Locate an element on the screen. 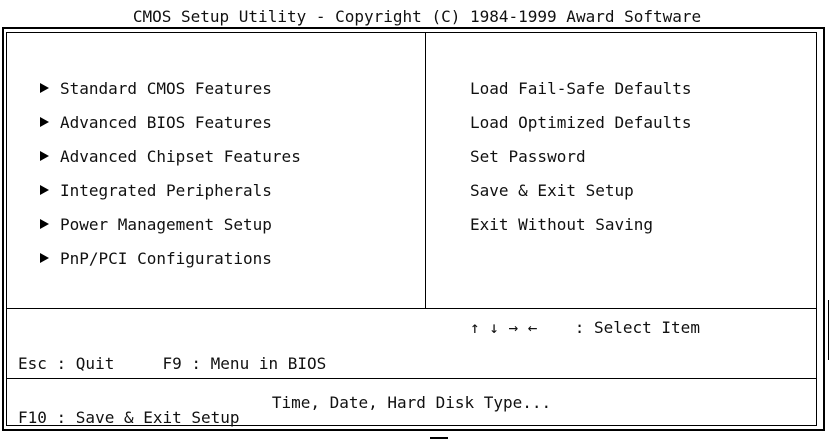 Image resolution: width=834 pixels, height=445 pixels. column-divider is located at coordinates (425, 170).